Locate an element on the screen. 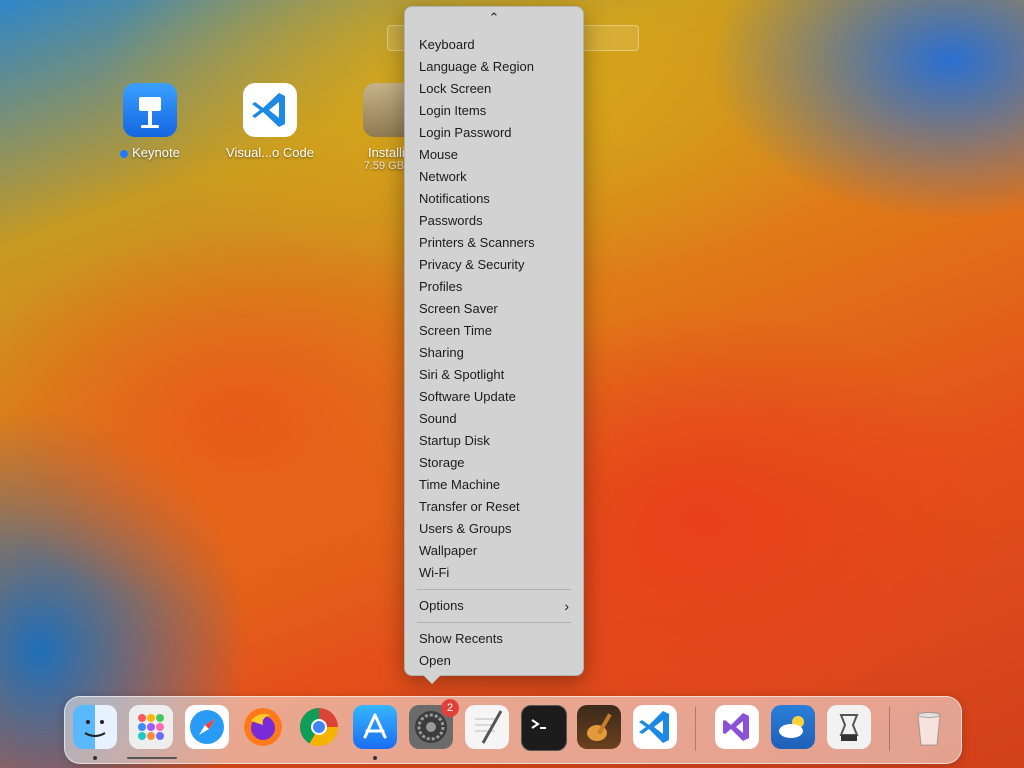 The height and width of the screenshot is (768, 1024). menu-item-lock-screen: Lock Screen is located at coordinates (494, 89).